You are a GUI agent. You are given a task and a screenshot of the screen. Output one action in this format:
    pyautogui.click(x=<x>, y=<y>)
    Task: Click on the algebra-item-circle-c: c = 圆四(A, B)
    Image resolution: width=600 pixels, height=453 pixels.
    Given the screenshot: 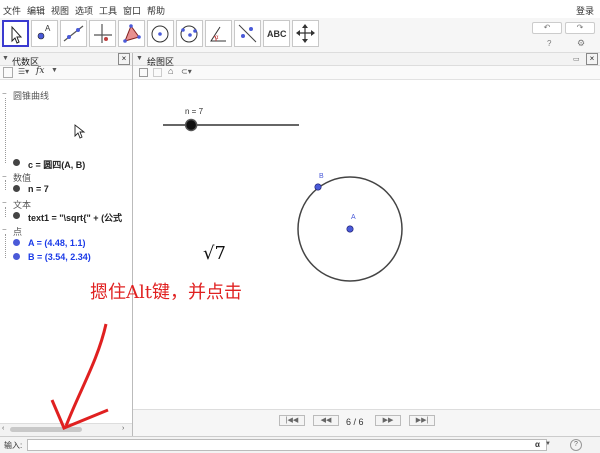 What is the action you would take?
    pyautogui.click(x=56, y=164)
    